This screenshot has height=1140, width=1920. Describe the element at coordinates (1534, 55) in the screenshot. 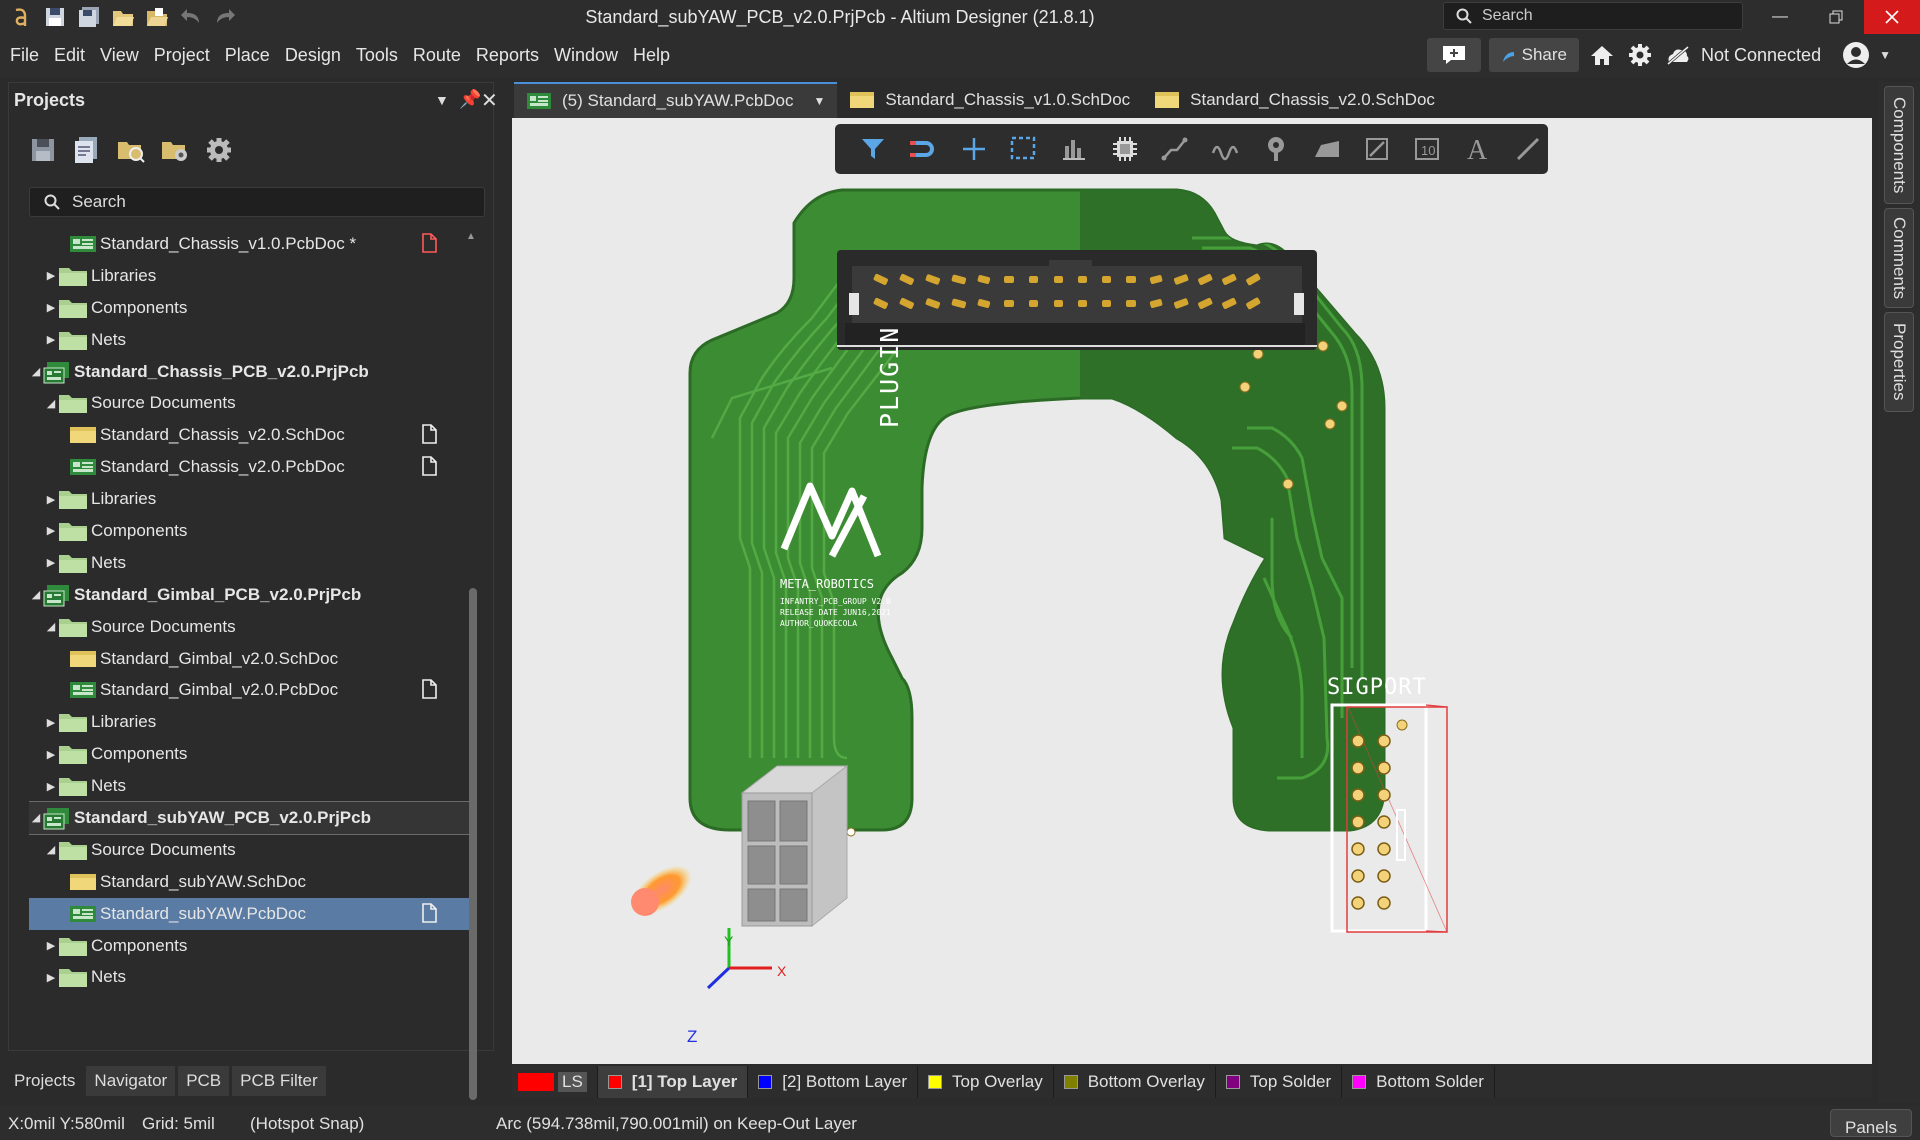

I see `share-button: Share` at that location.